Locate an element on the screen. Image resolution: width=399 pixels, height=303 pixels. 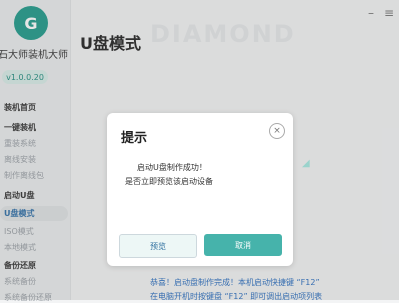
dialog-message-line: 启动U盘制作成功！ is located at coordinates (172, 167).